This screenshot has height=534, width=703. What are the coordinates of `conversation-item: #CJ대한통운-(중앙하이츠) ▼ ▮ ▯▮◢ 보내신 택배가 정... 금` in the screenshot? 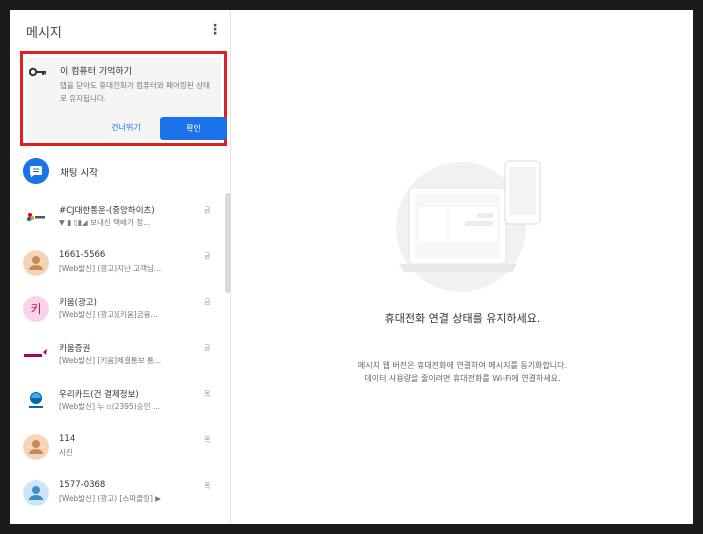 It's located at (117, 216).